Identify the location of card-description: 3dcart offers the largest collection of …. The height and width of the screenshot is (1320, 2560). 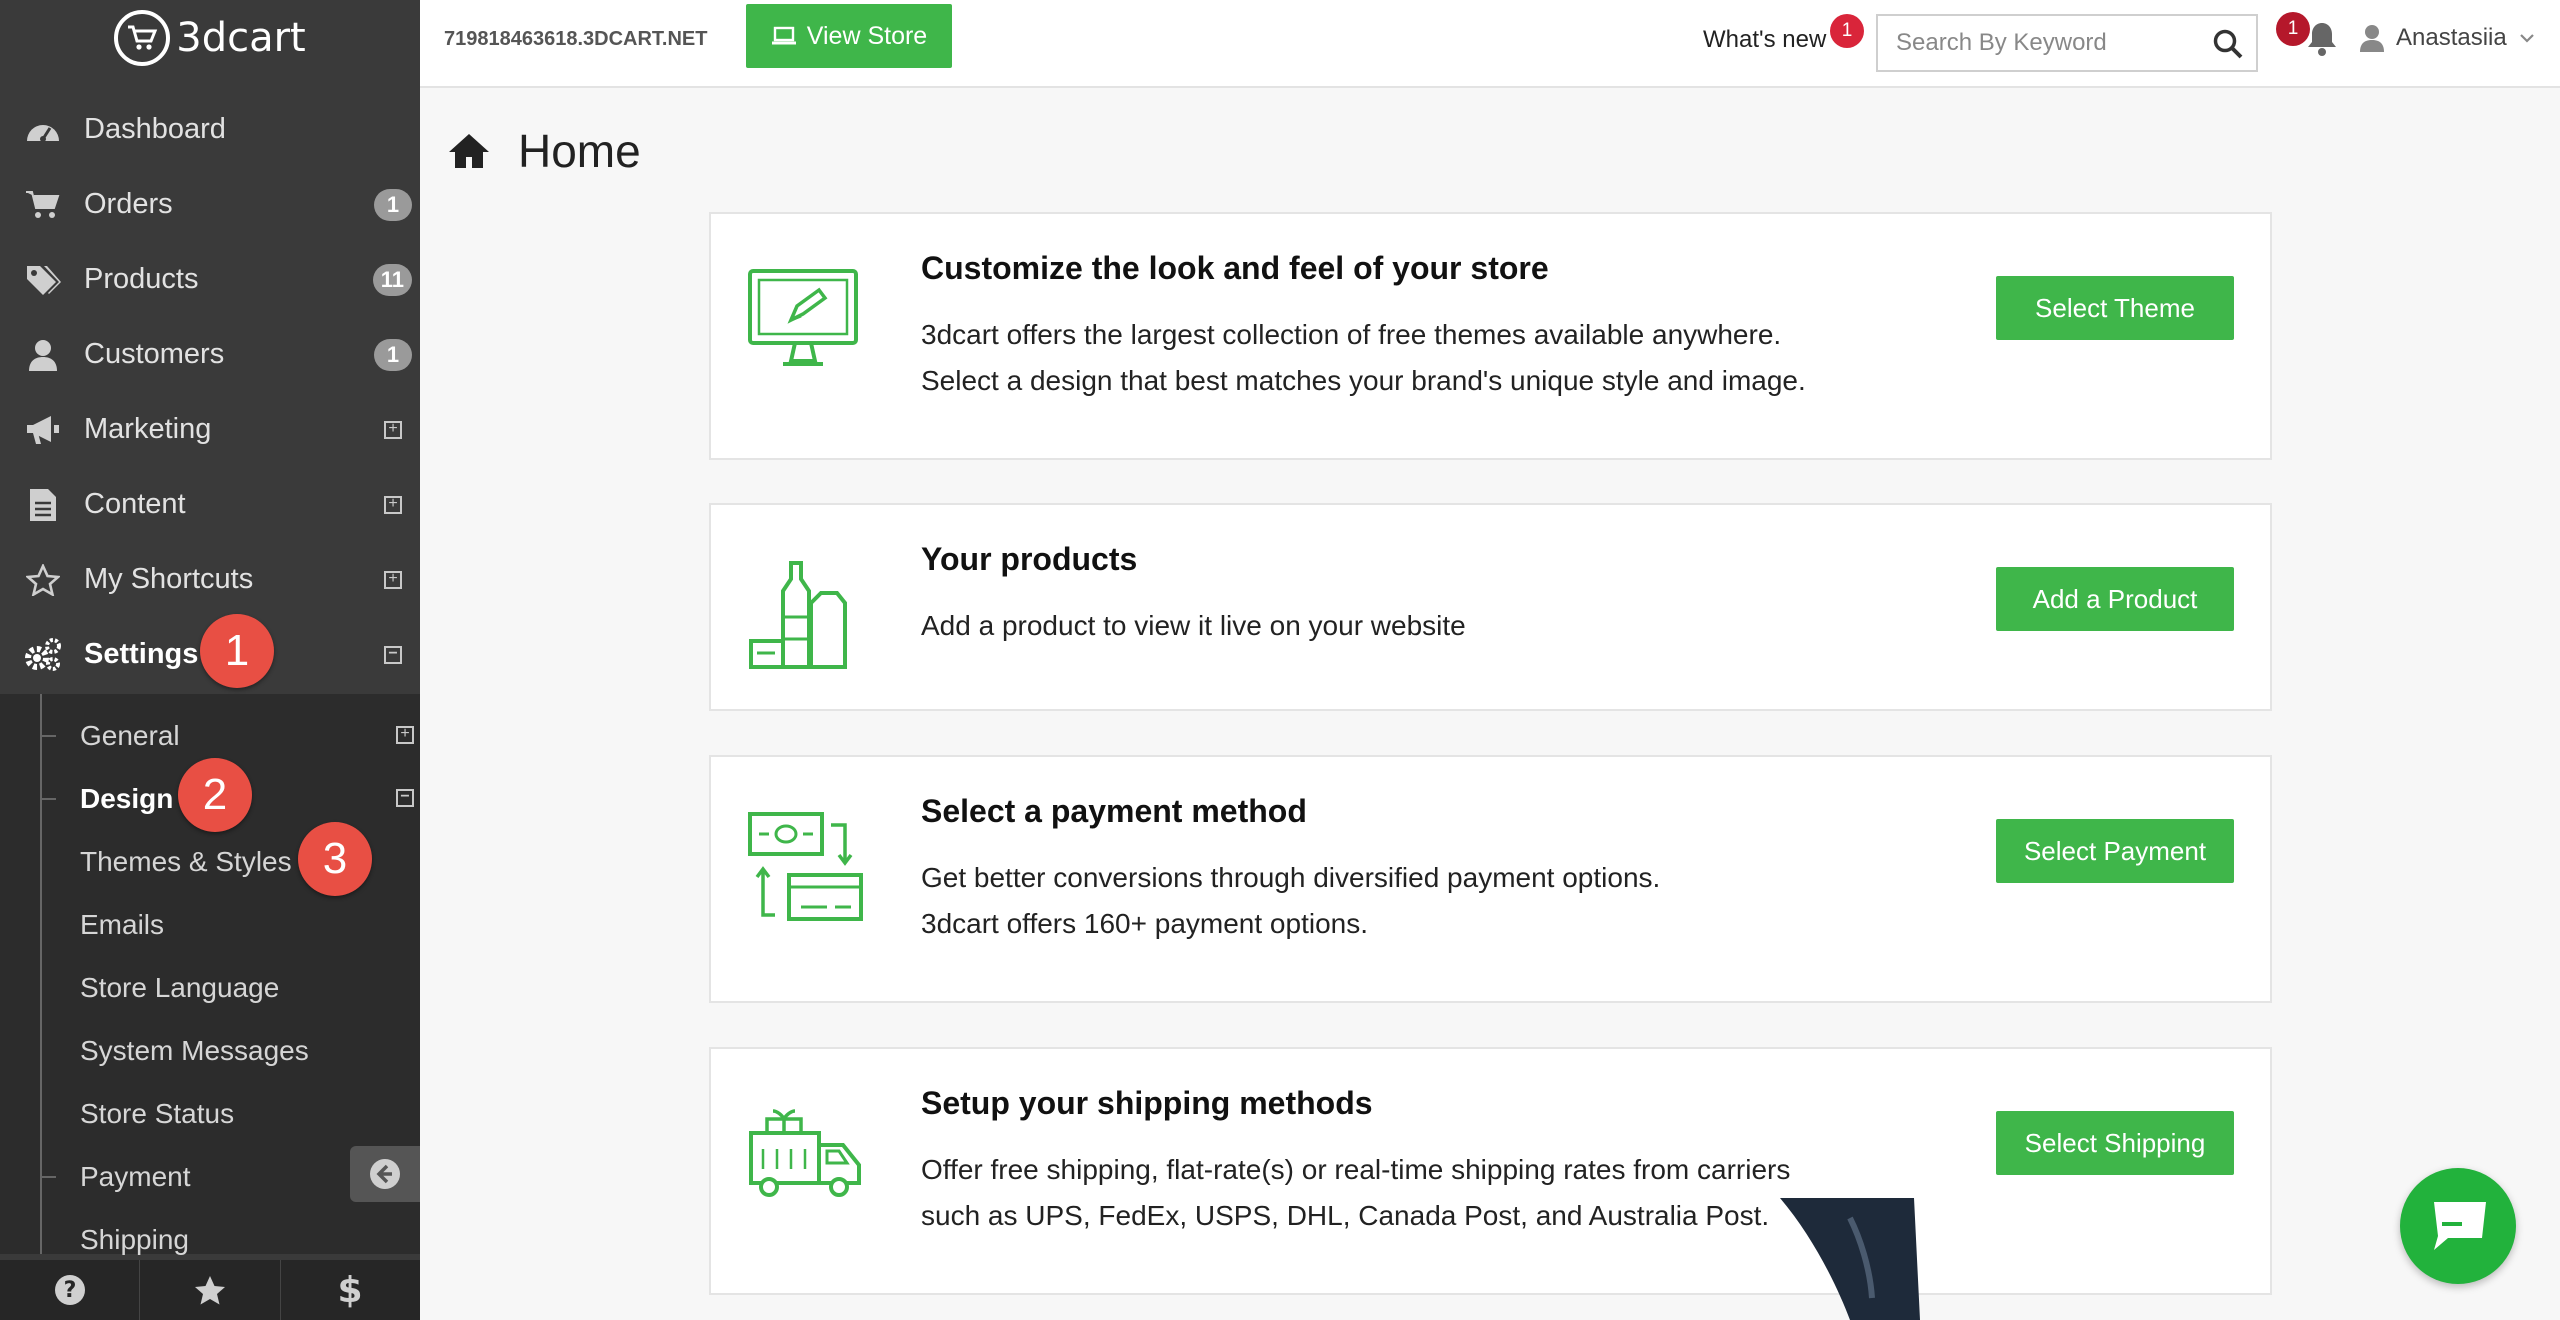
(1446, 358).